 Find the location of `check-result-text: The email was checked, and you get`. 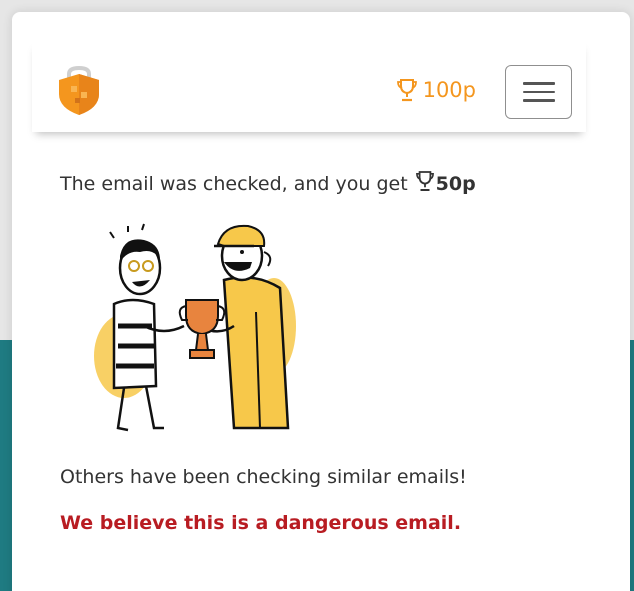

check-result-text: The email was checked, and you get is located at coordinates (234, 183).